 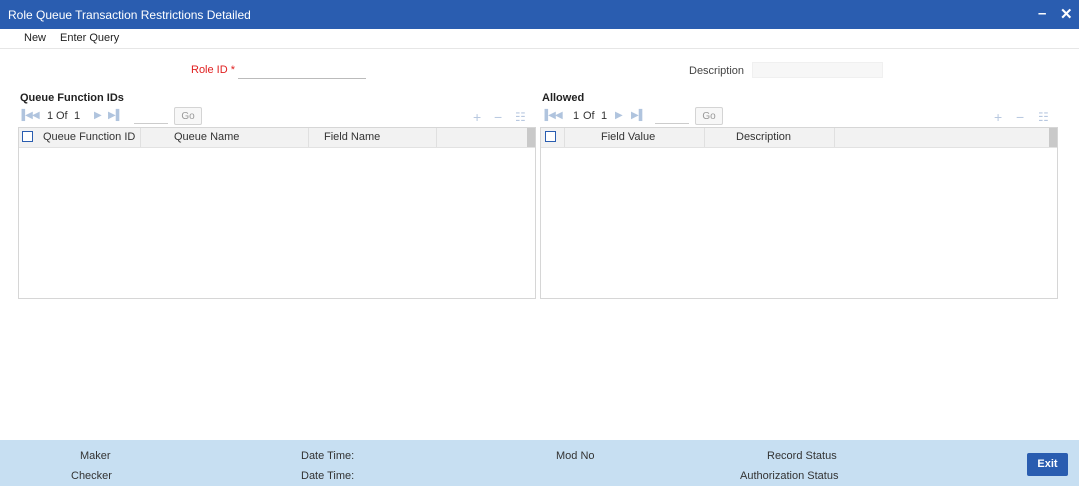 I want to click on close-icon: ✕, so click(x=1066, y=14).